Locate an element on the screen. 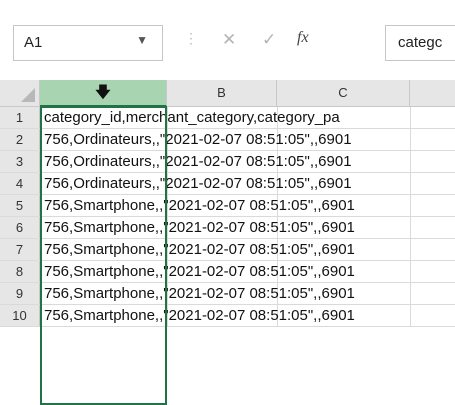 The height and width of the screenshot is (405, 455). row-header: 10 is located at coordinates (20, 315).